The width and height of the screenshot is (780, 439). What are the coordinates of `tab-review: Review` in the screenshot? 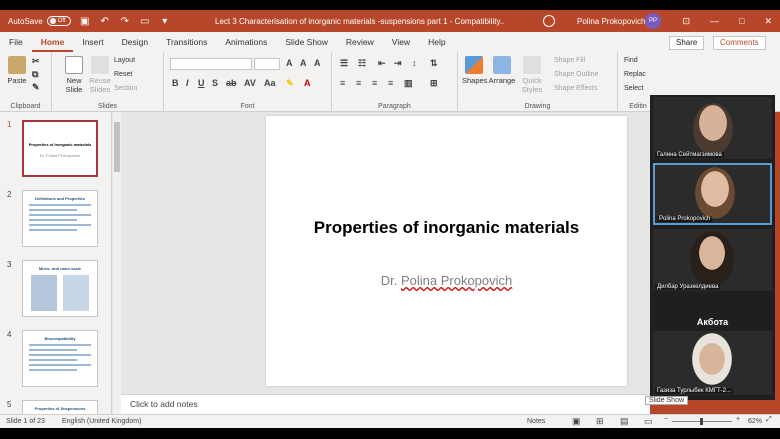 It's located at (360, 42).